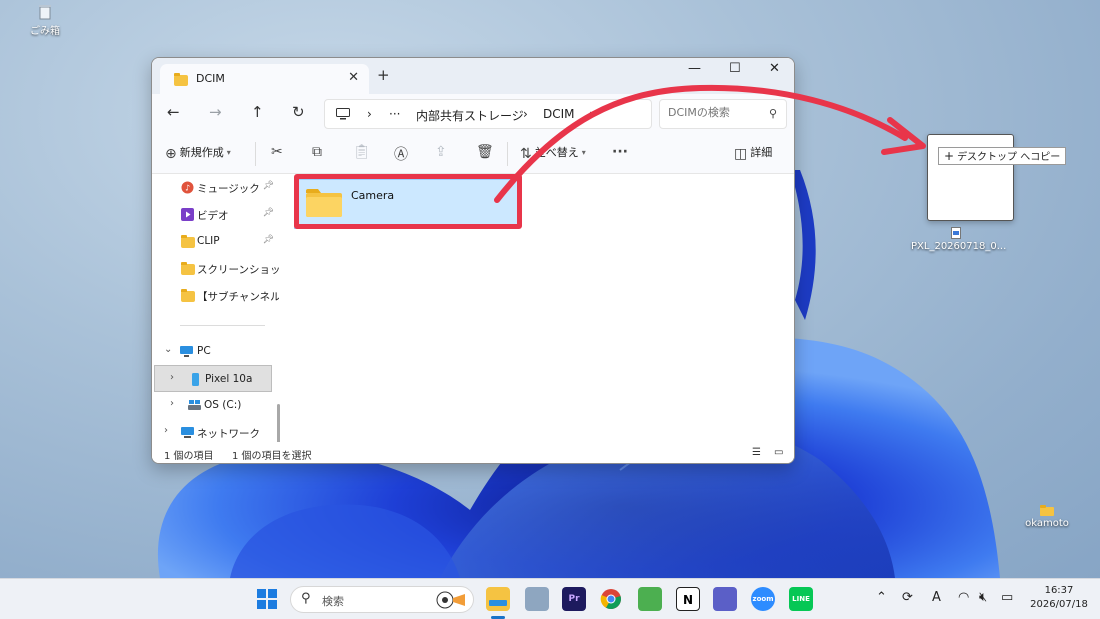  Describe the element at coordinates (186, 351) in the screenshot. I see `monitor-icon` at that location.